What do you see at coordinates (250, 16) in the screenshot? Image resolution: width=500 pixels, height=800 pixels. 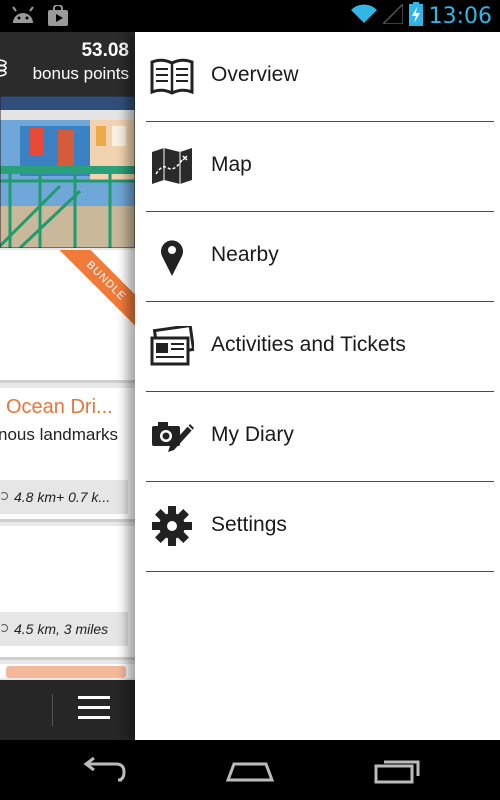 I see `status-bar: 13:06` at bounding box center [250, 16].